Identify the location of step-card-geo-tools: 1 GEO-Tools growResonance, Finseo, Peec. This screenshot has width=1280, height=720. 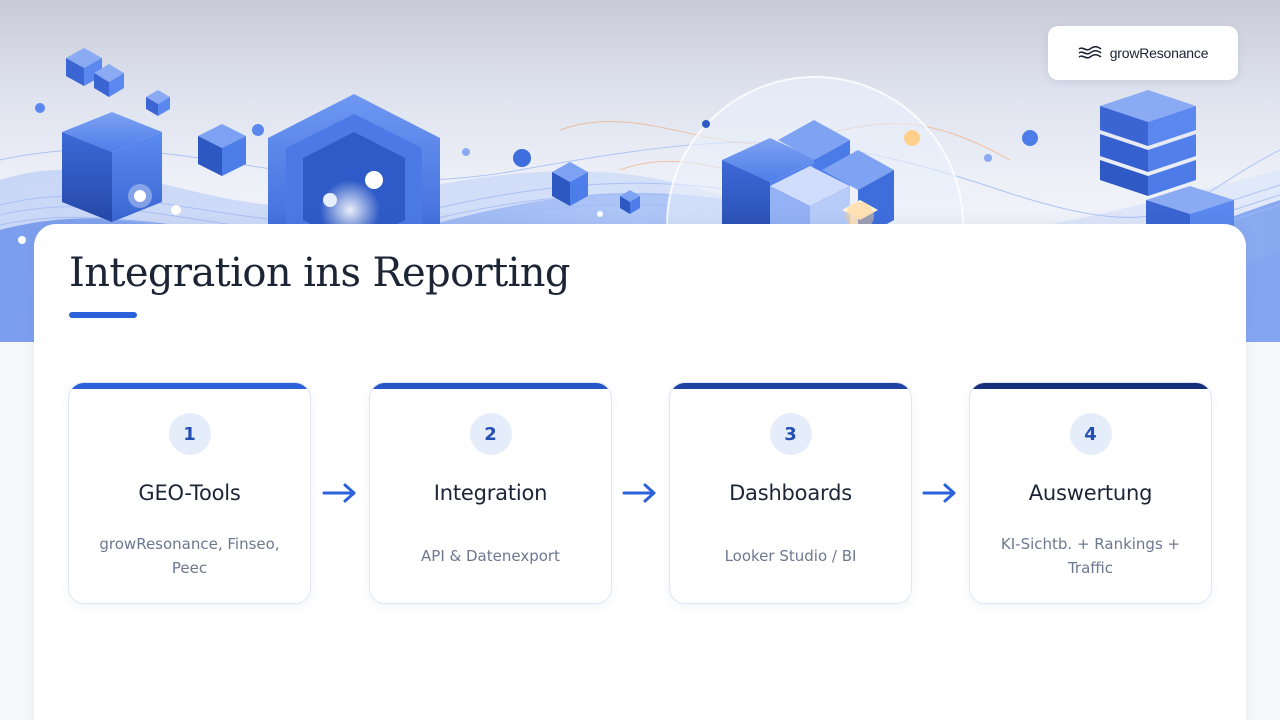
(189, 493).